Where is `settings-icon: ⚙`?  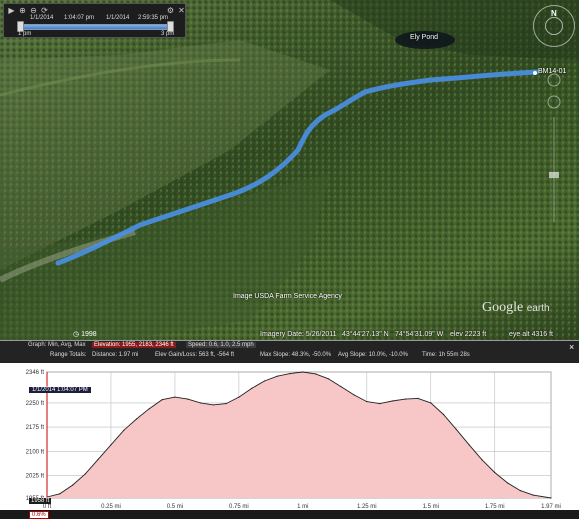 settings-icon: ⚙ is located at coordinates (170, 10).